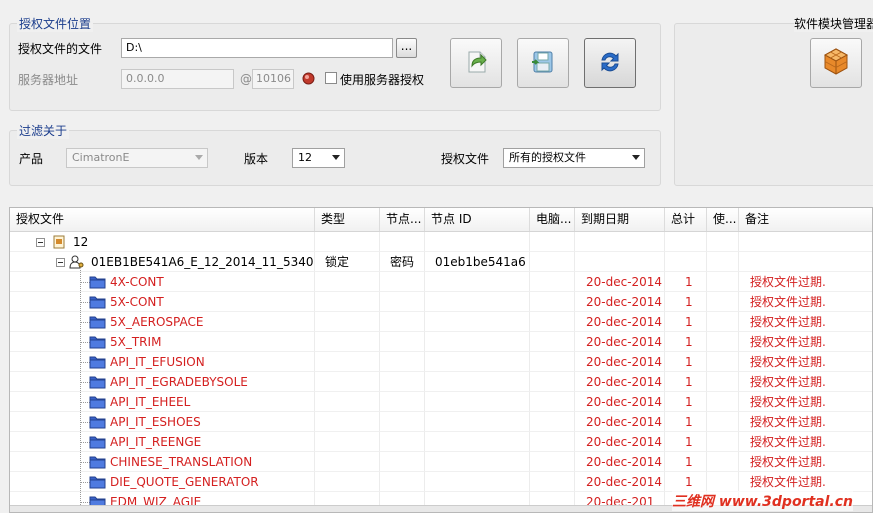 This screenshot has height=513, width=873. Describe the element at coordinates (477, 219) in the screenshot. I see `col-node-id: 节点 ID` at that location.